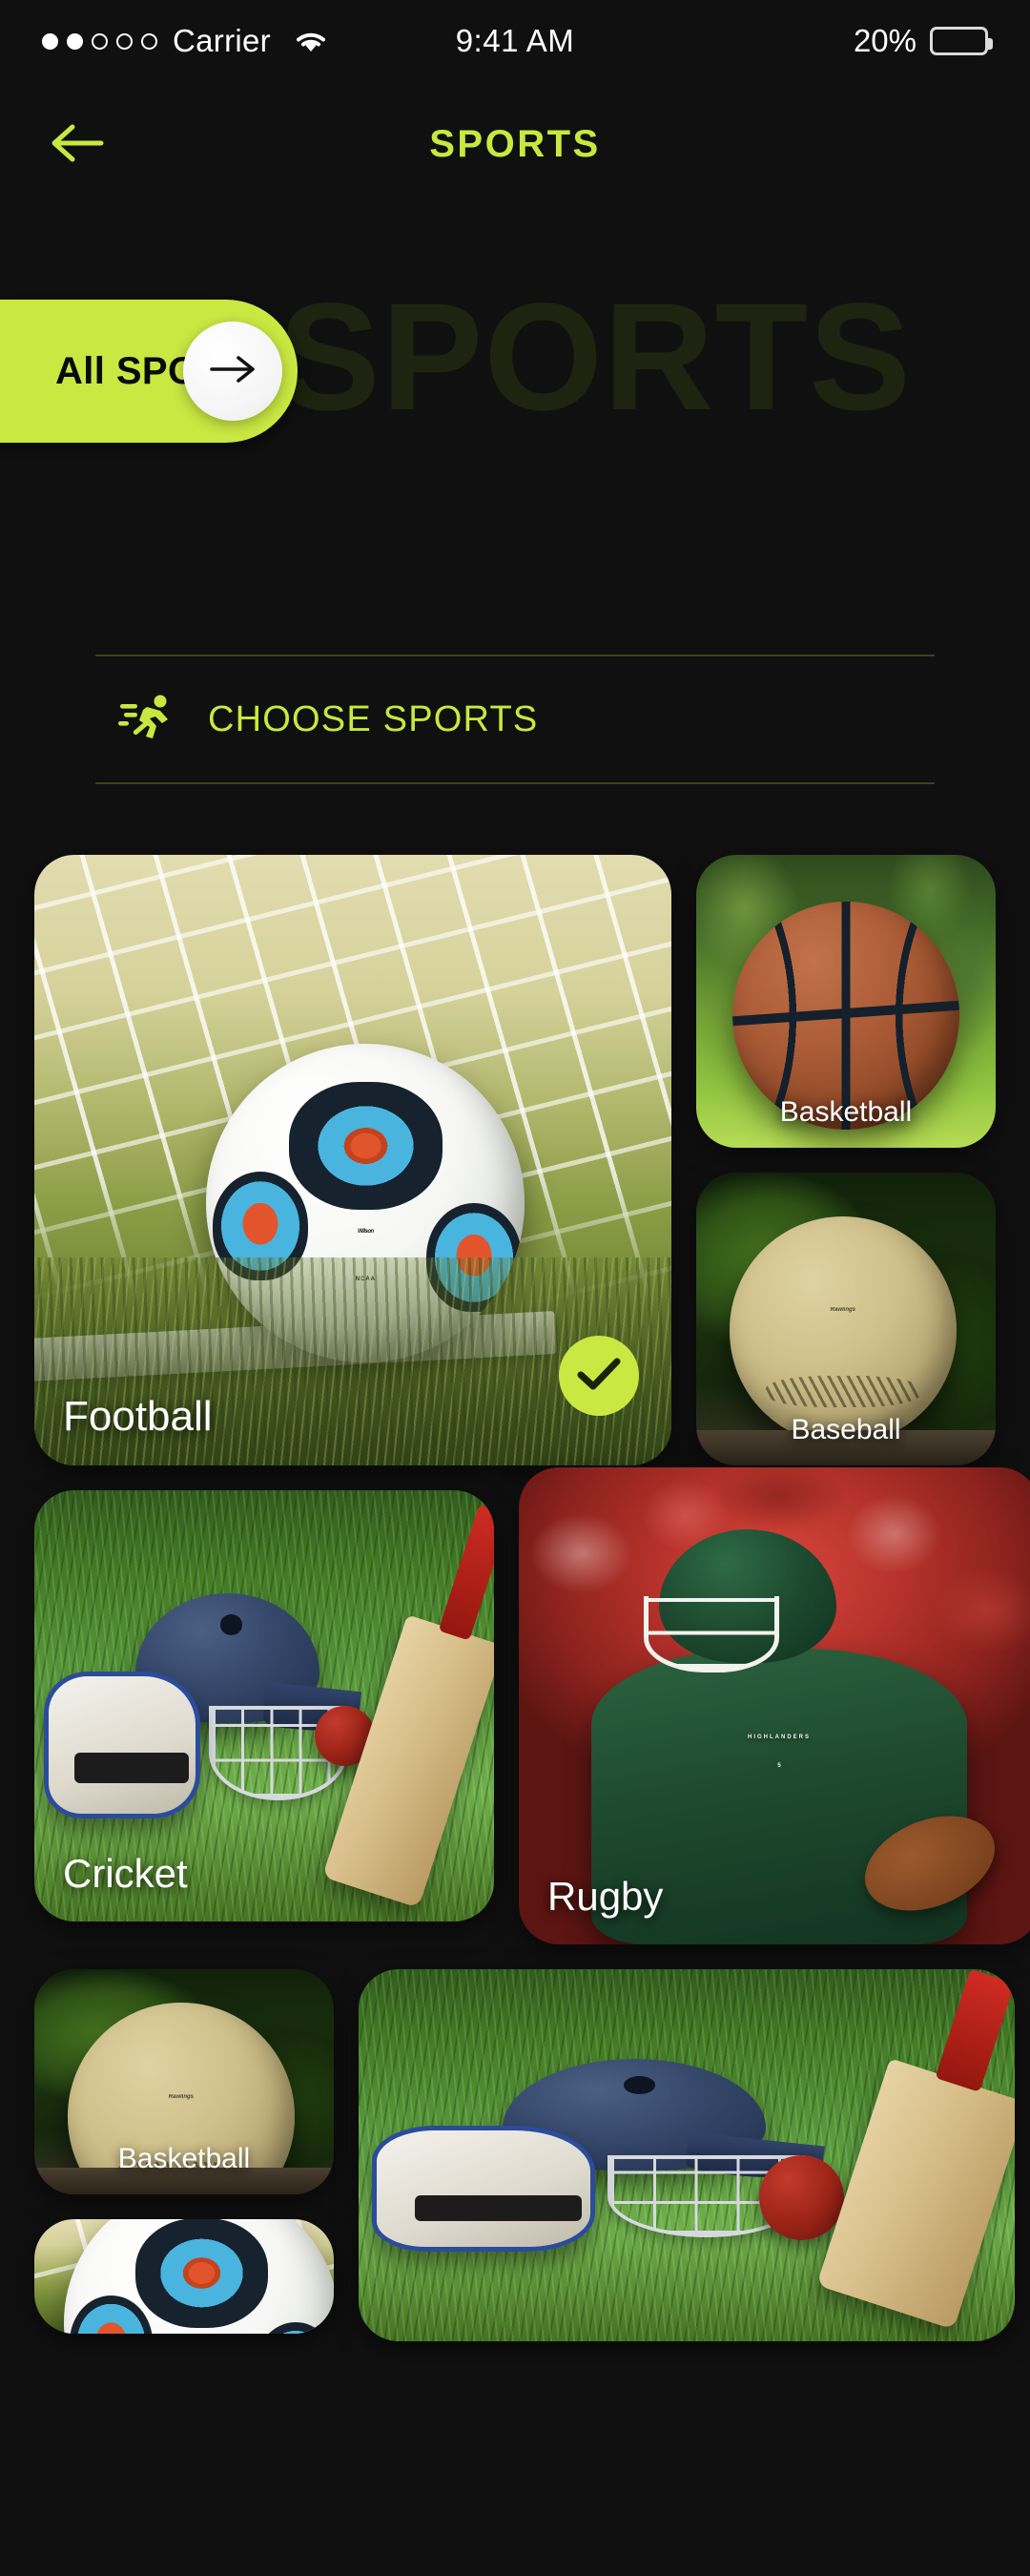 The width and height of the screenshot is (1030, 2576). What do you see at coordinates (125, 1873) in the screenshot?
I see `sport-card-label: Cricket` at bounding box center [125, 1873].